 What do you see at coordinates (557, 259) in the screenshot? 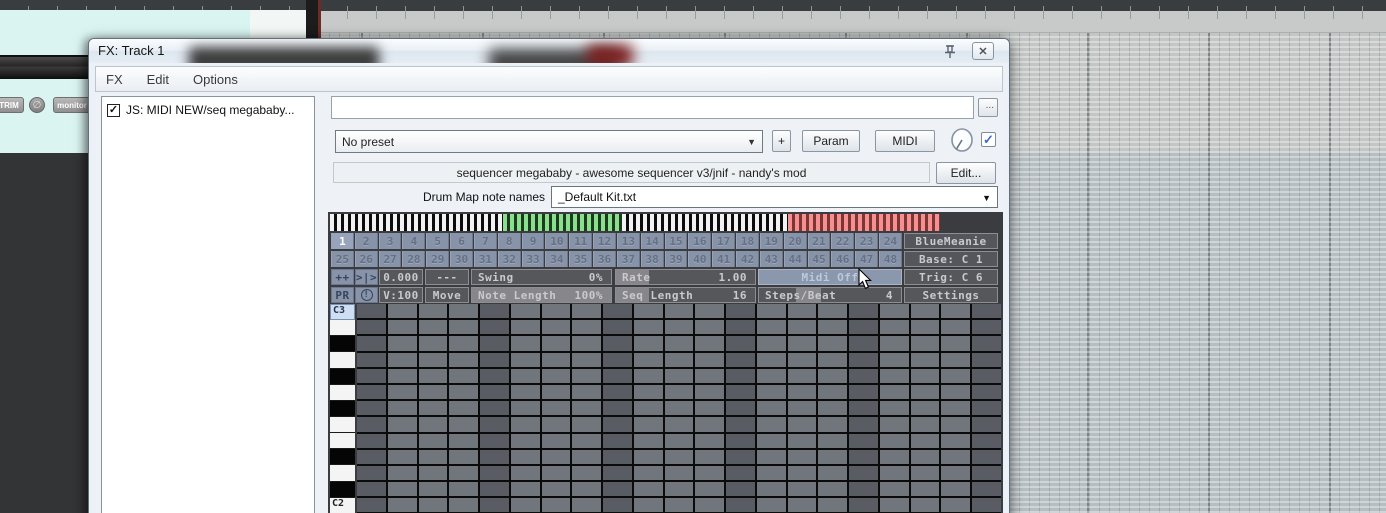
I see `step-cell-34: 34` at bounding box center [557, 259].